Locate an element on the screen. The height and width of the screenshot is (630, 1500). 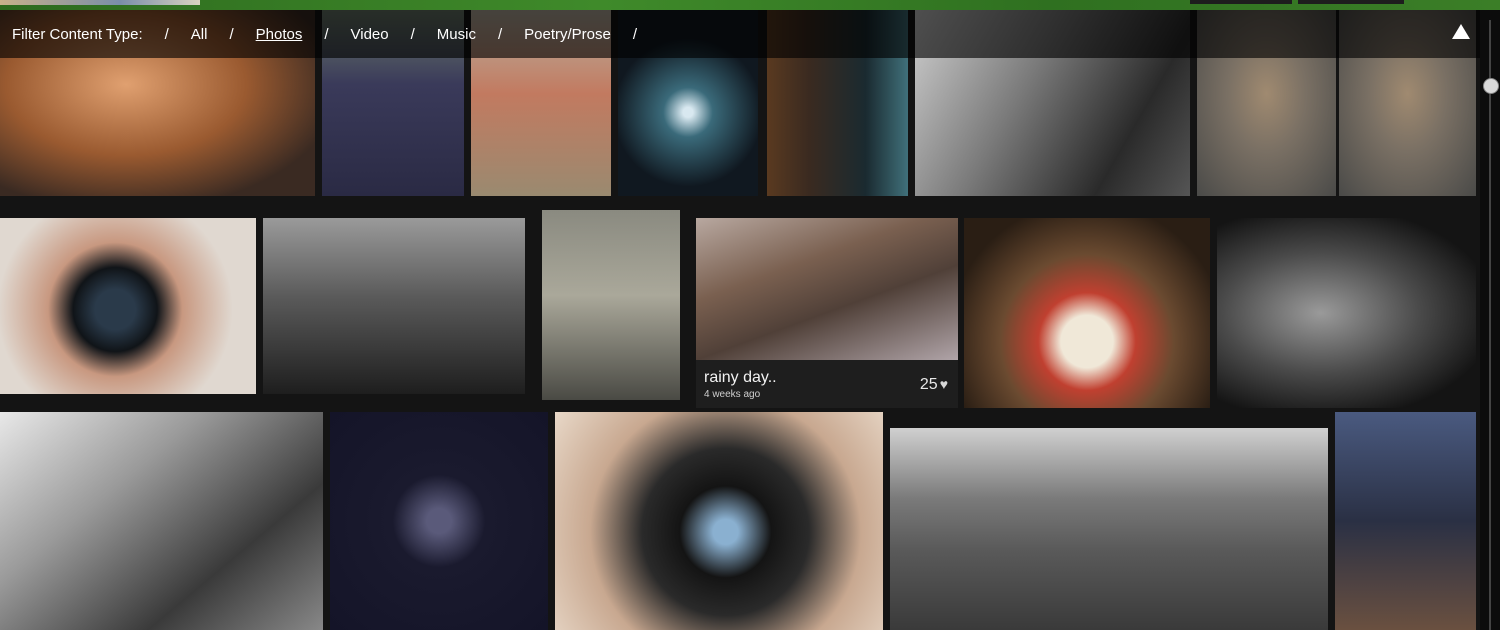
top-header-strip is located at coordinates (750, 5).